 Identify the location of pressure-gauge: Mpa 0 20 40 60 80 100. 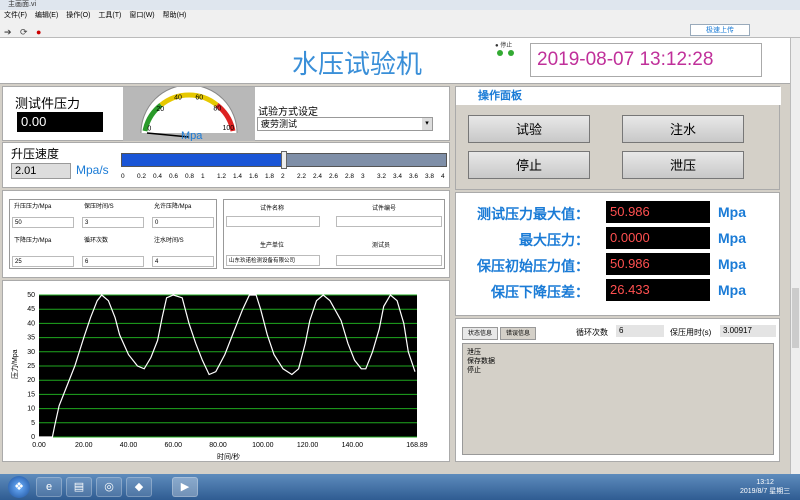
(189, 114).